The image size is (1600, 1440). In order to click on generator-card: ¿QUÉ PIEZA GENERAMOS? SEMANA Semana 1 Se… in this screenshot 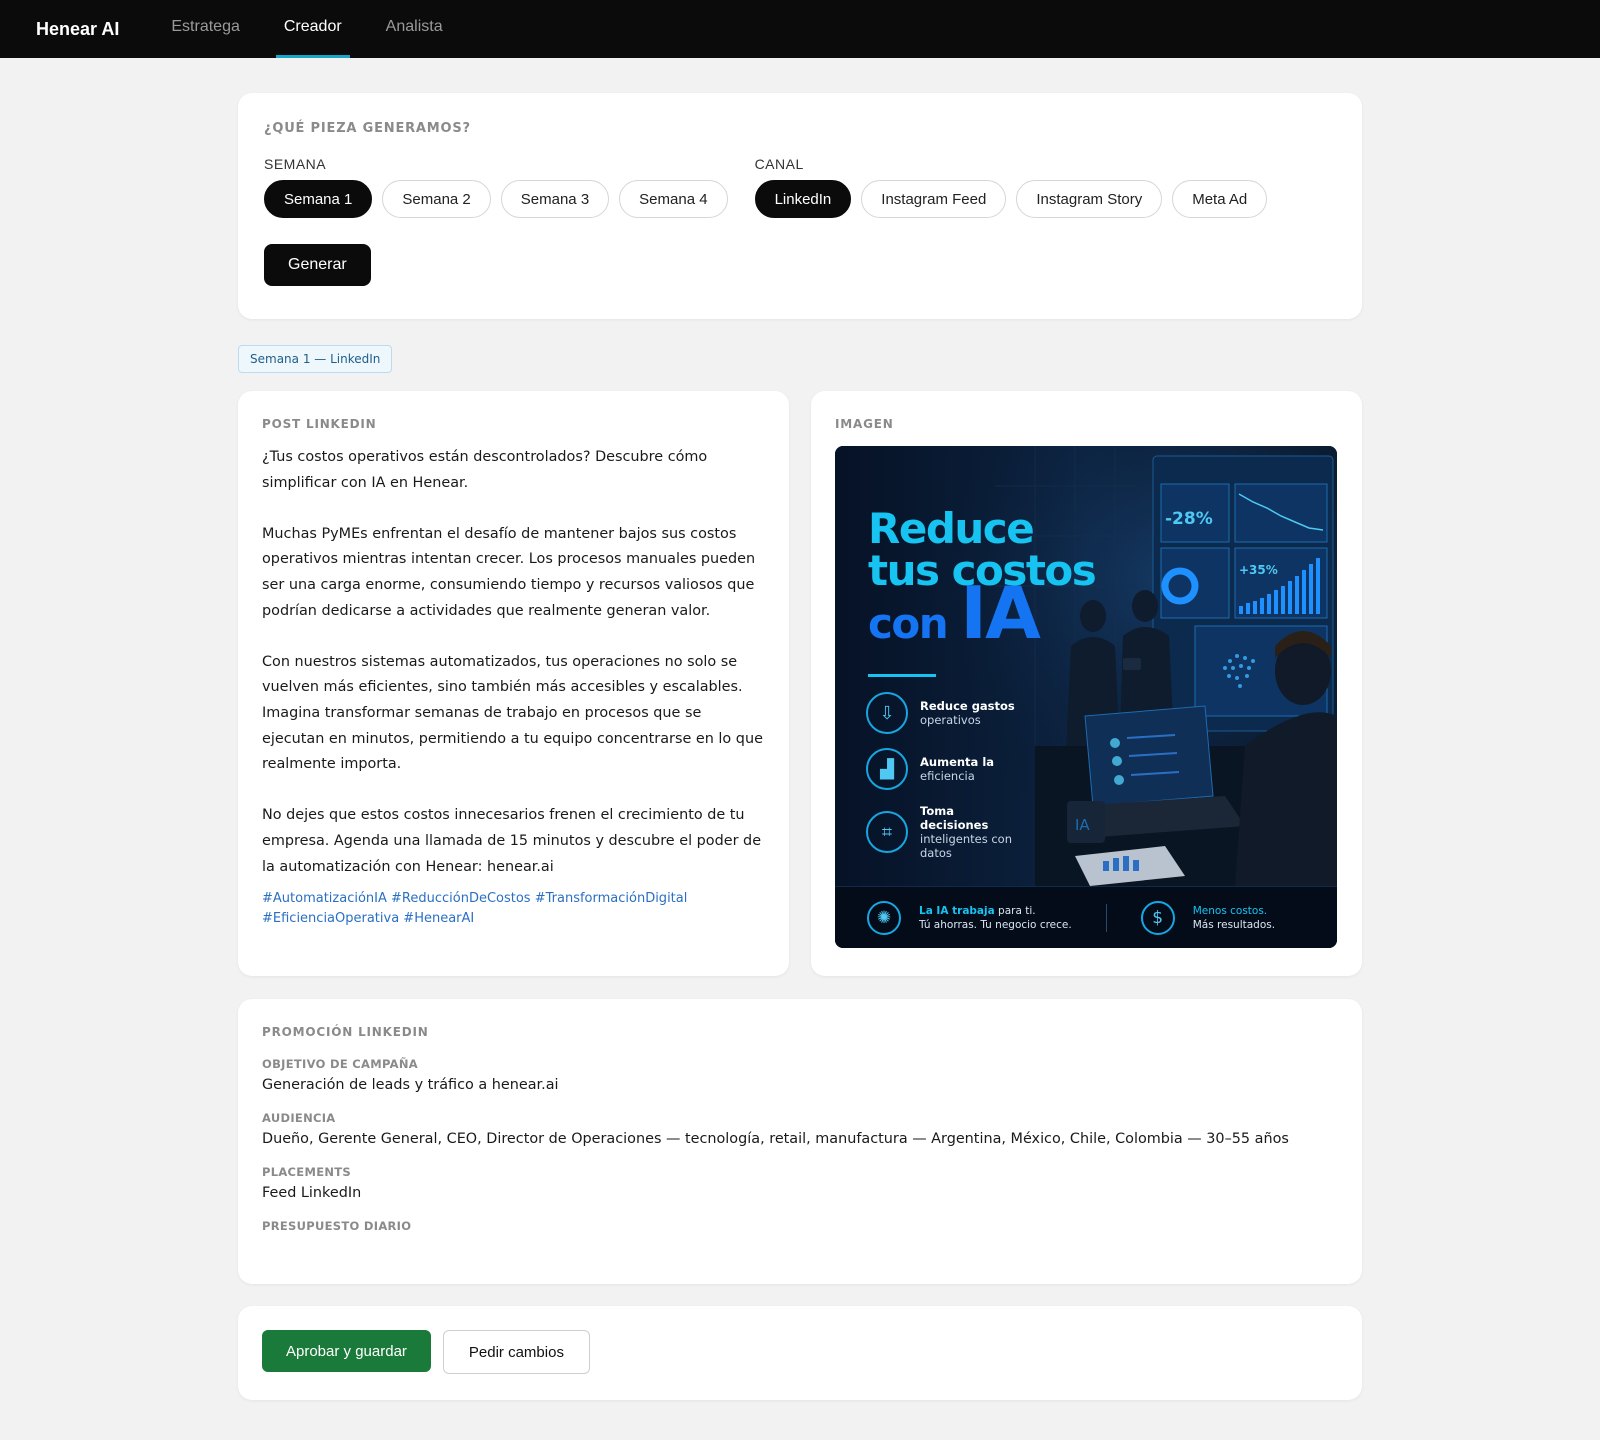, I will do `click(800, 206)`.